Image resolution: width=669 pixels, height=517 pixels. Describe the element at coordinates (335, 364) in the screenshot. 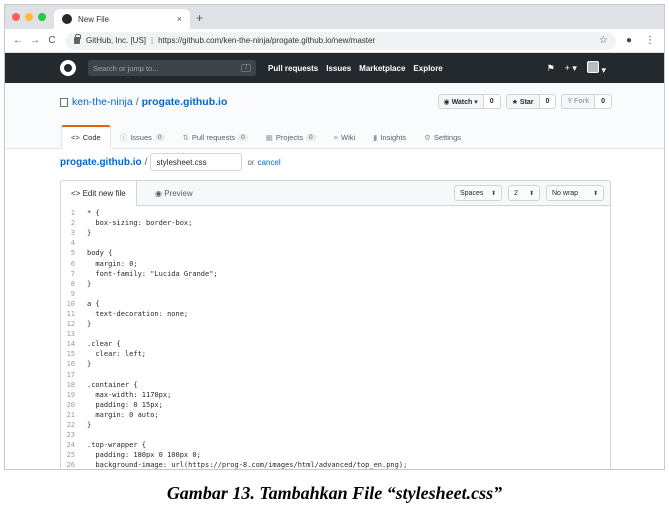

I see `code-line: 16}` at that location.